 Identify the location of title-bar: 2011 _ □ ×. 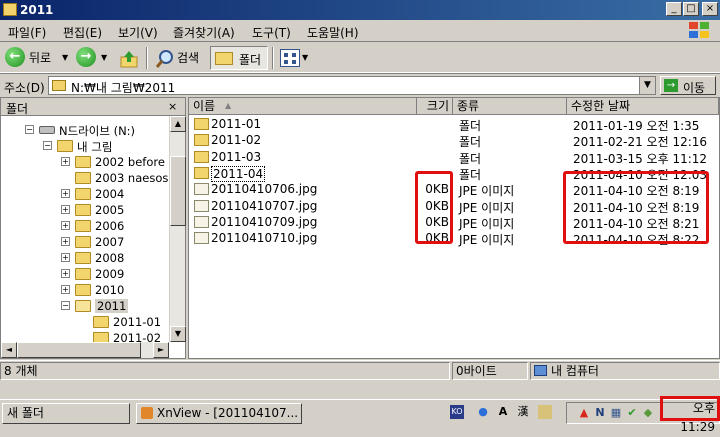
(360, 10).